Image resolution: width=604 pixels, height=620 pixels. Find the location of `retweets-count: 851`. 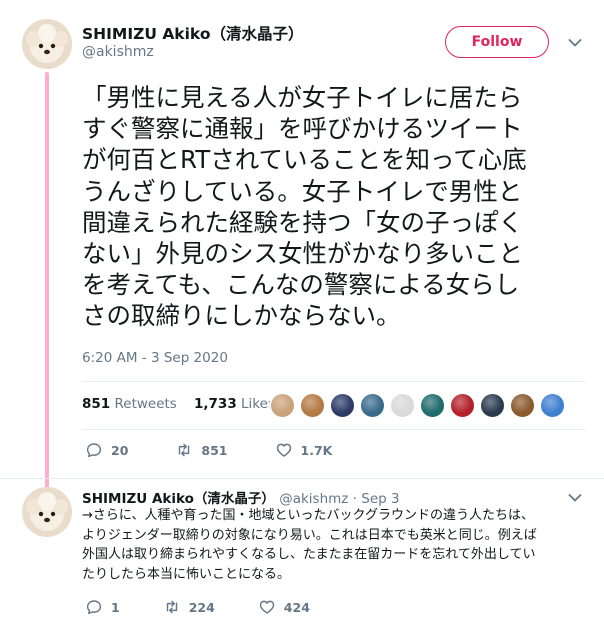

retweets-count: 851 is located at coordinates (96, 404).